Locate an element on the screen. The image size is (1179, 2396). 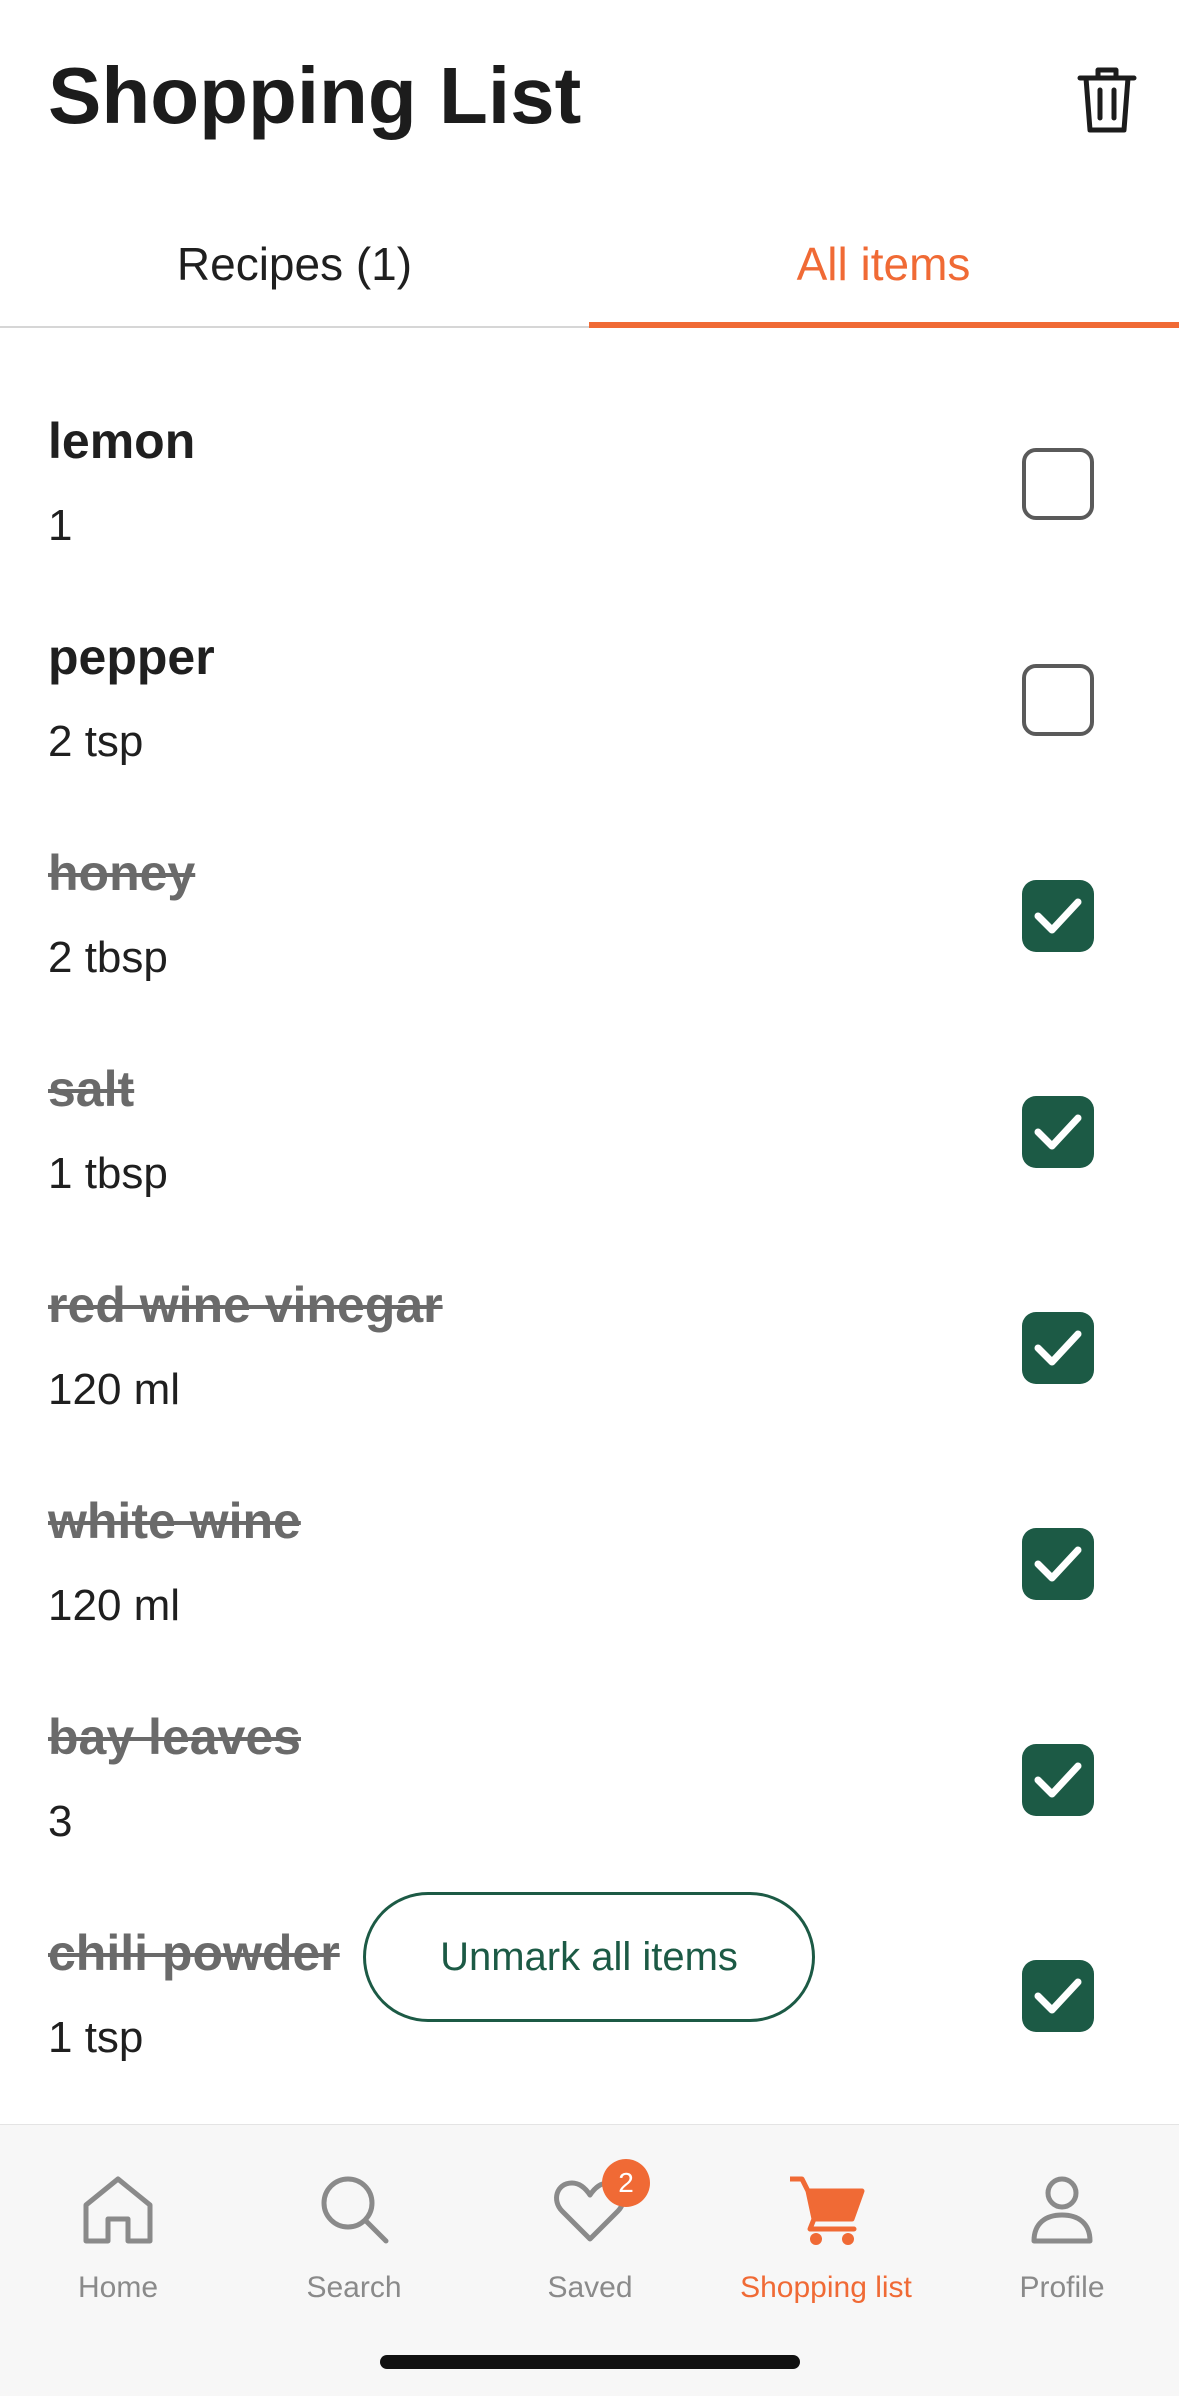
trash-button is located at coordinates (1107, 100).